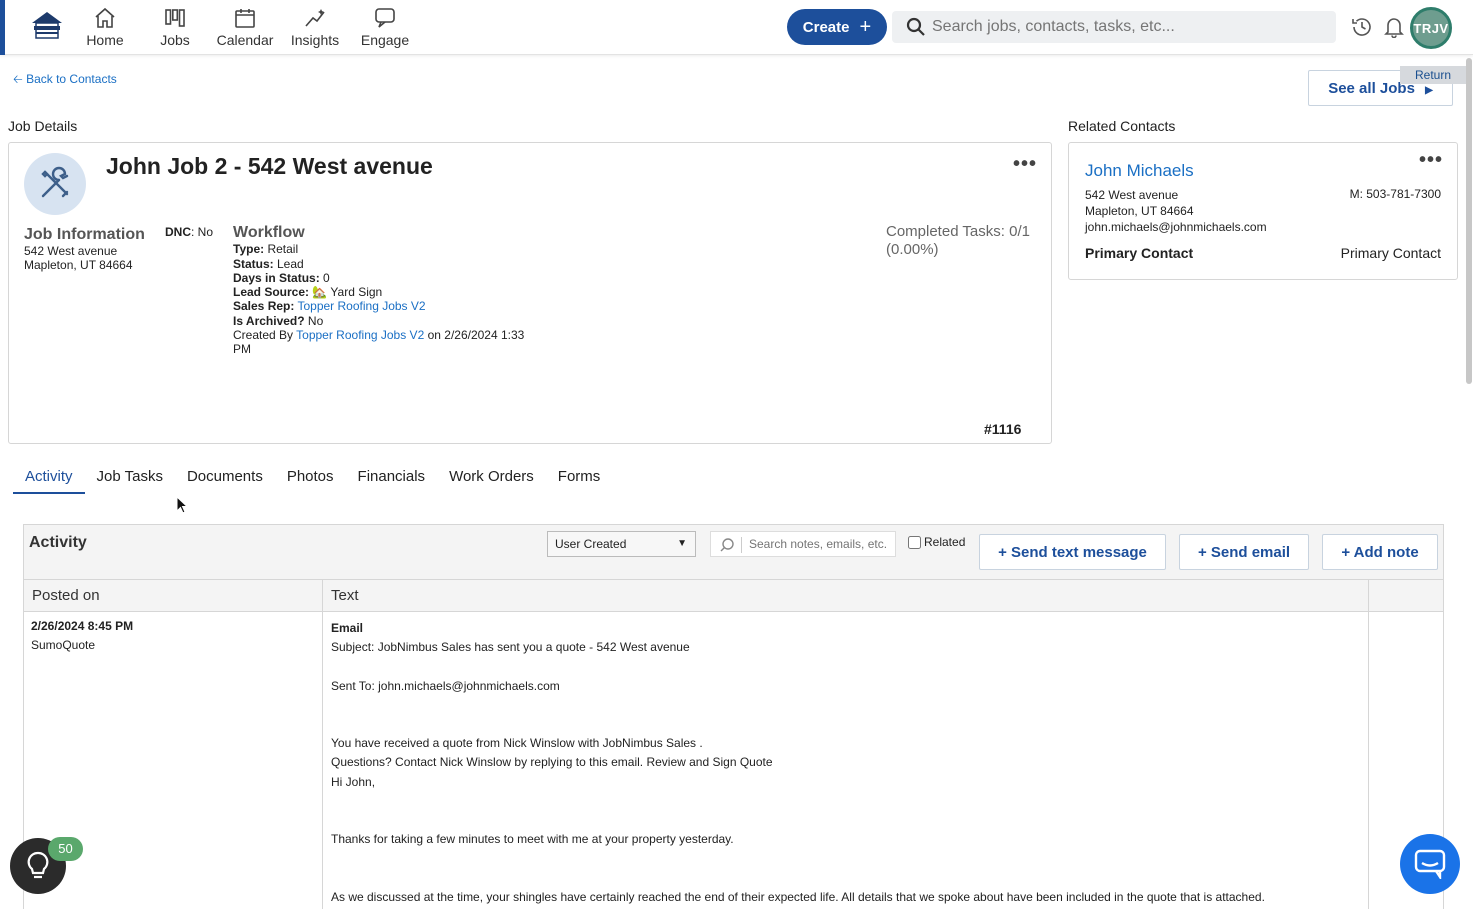 The width and height of the screenshot is (1473, 909). I want to click on sales-rep-link: Topper Roofing Jobs V2, so click(361, 306).